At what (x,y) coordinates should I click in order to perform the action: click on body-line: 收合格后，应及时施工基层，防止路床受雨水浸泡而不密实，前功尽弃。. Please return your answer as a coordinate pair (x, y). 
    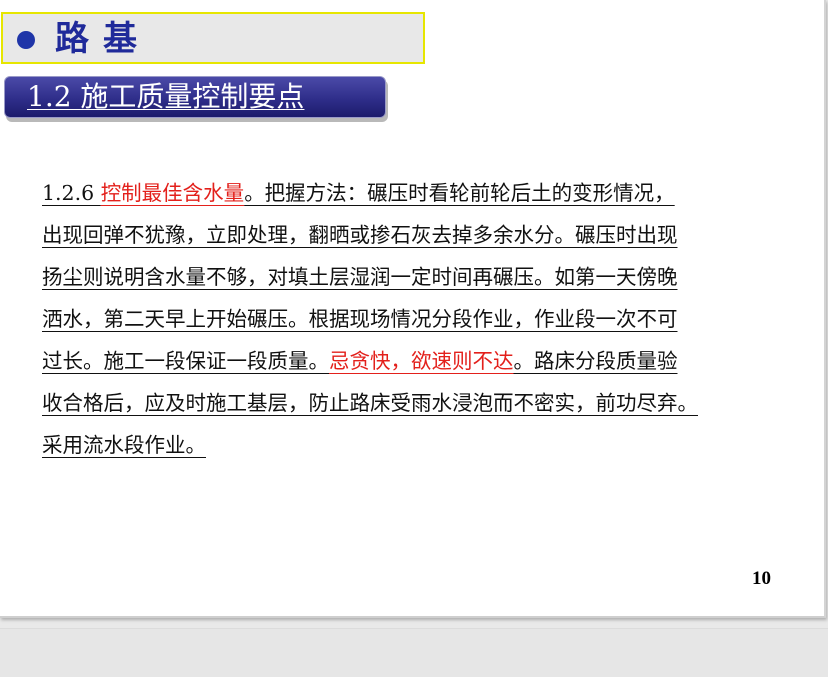
    Looking at the image, I should click on (412, 403).